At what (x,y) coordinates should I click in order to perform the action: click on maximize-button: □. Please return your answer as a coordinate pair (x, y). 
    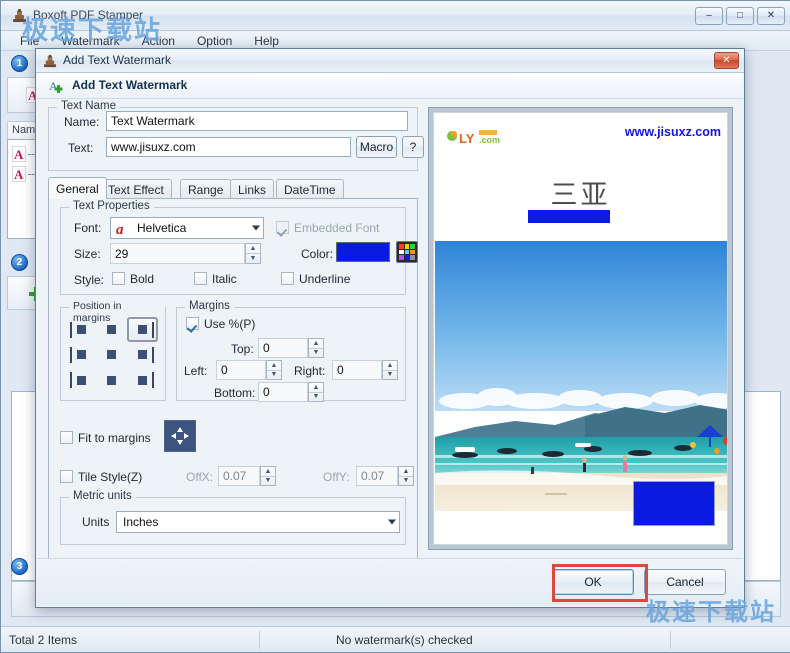
    Looking at the image, I should click on (740, 16).